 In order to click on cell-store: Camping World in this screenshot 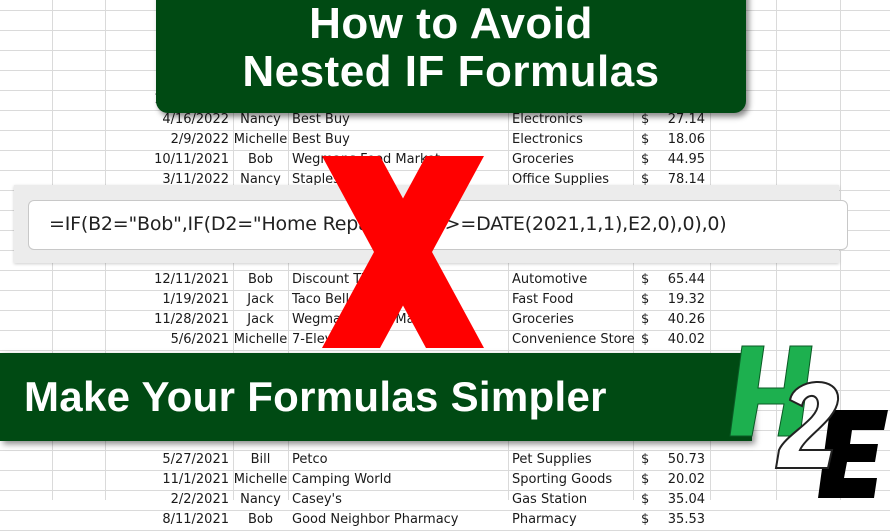, I will do `click(341, 480)`.